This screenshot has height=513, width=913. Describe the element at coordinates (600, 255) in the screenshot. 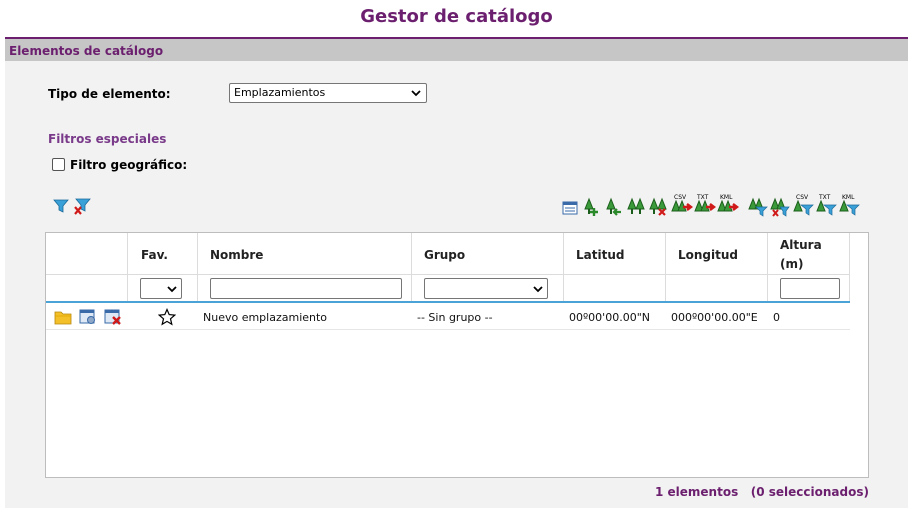

I see `col-latitud-title: Latitud` at that location.